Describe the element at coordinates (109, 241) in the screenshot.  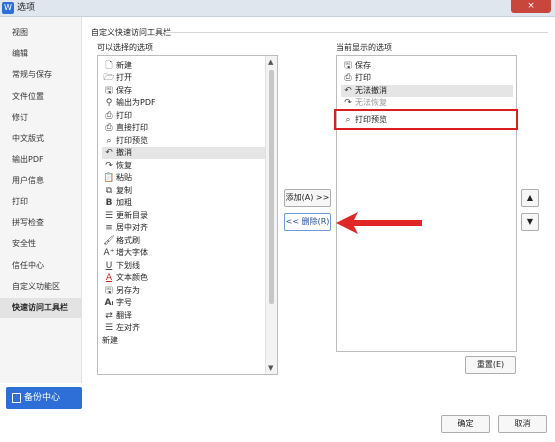
I see `format-painter-icon: 🖌` at that location.